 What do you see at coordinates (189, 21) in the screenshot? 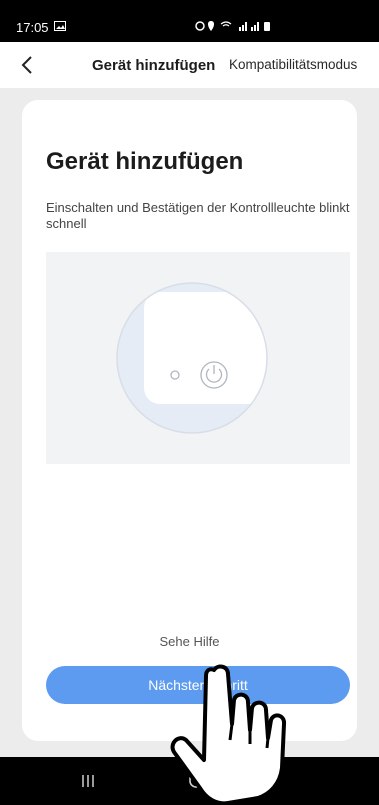
I see `status-bar: 17:05` at bounding box center [189, 21].